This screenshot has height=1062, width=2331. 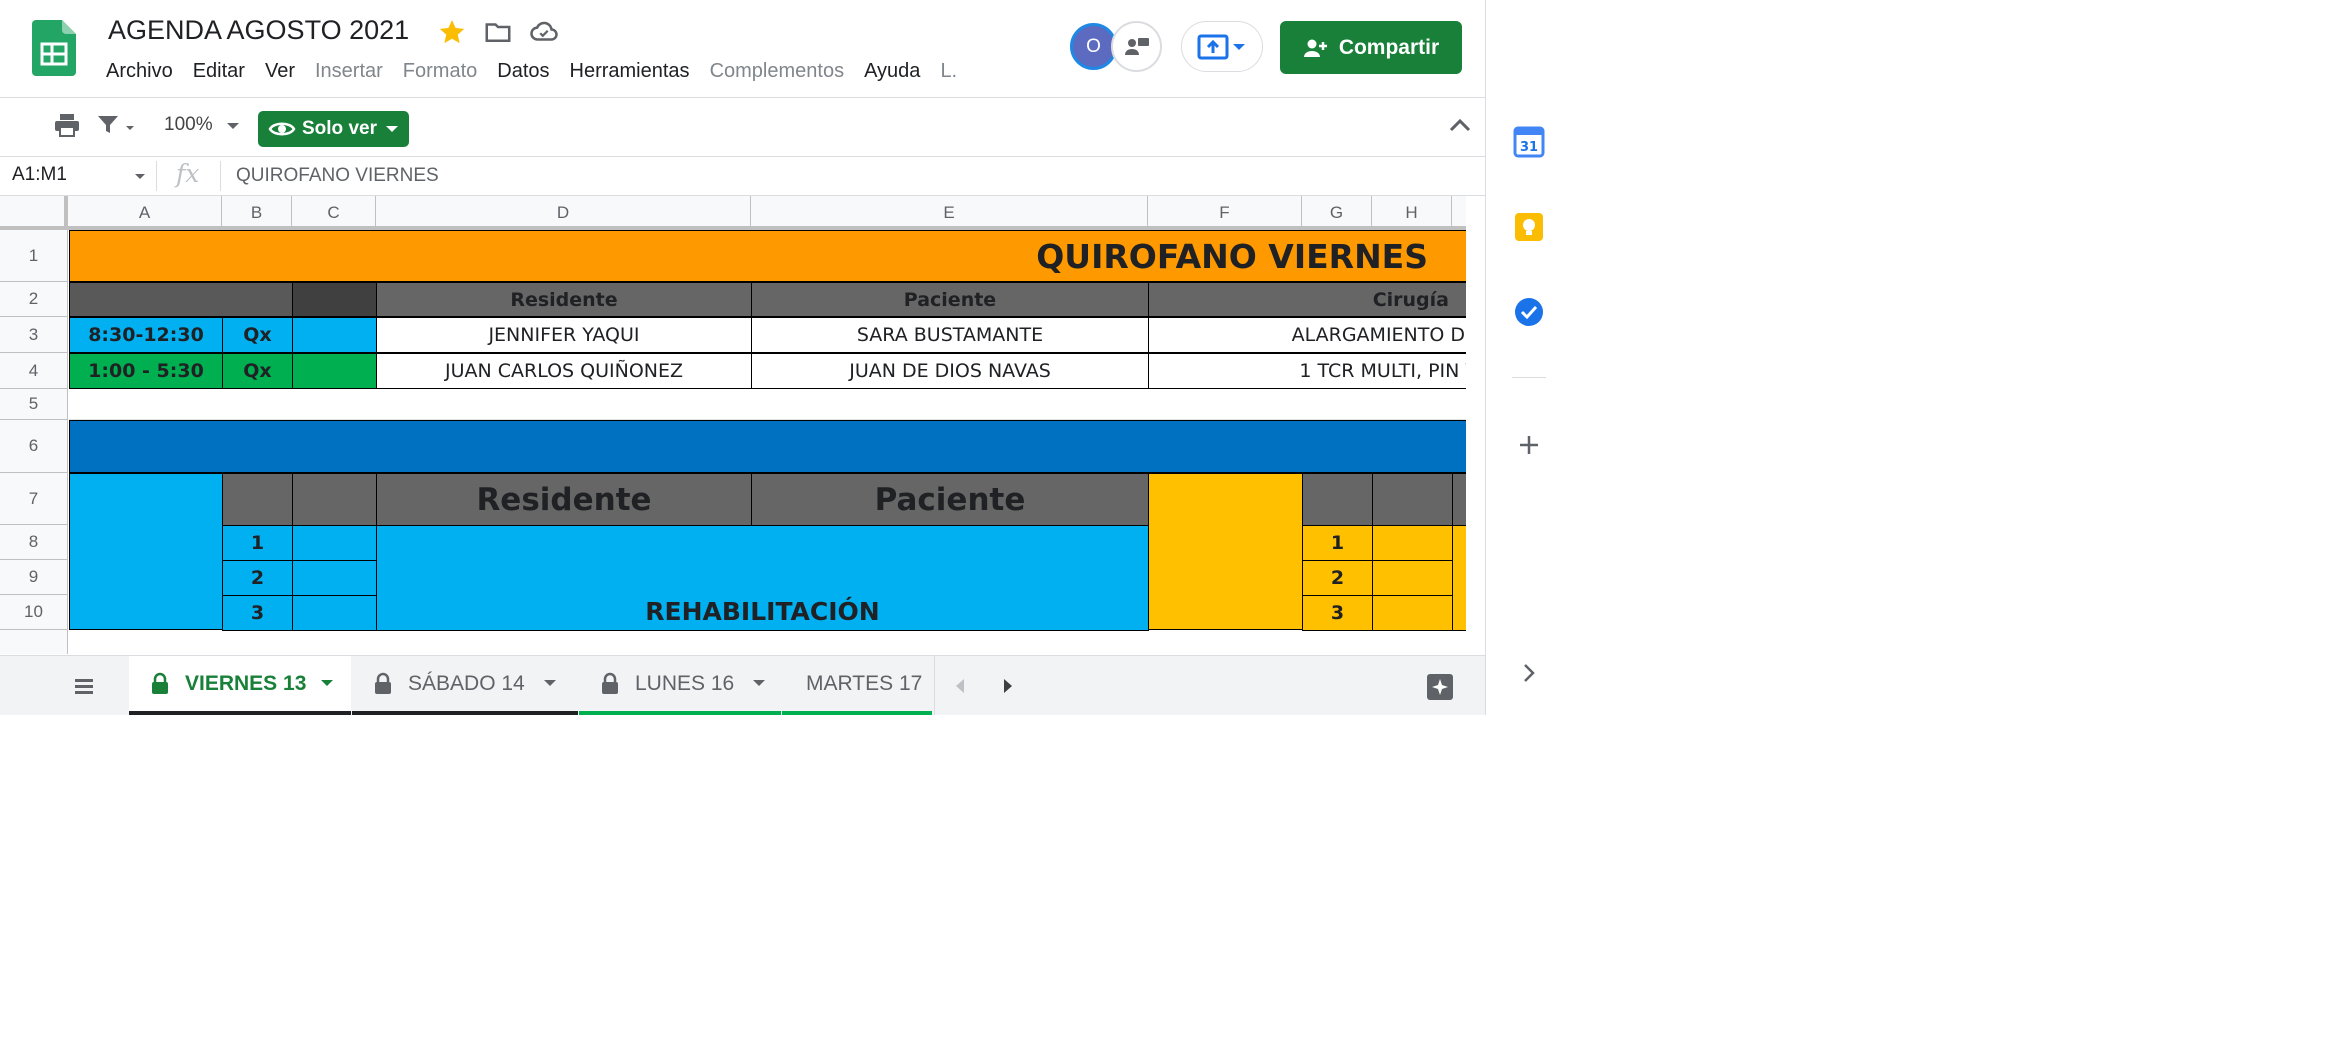 I want to click on cell-c9, so click(x=334, y=578).